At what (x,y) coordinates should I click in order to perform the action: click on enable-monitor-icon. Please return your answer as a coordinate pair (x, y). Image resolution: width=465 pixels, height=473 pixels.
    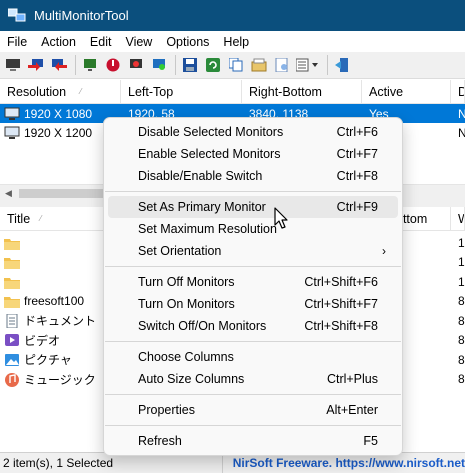
    Looking at the image, I should click on (36, 65).